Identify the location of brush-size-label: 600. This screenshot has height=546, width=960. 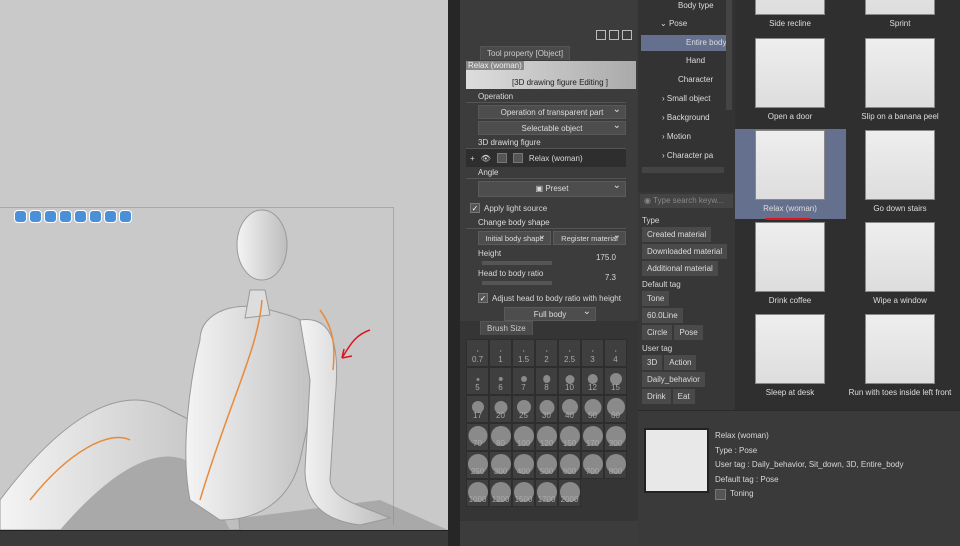
(569, 471).